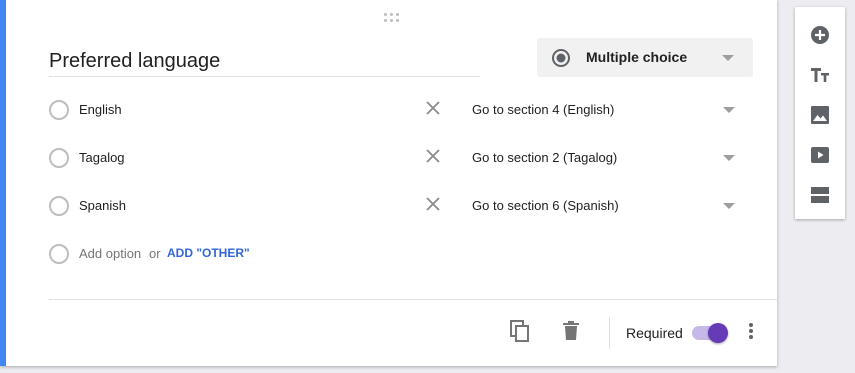 This screenshot has height=373, width=855. Describe the element at coordinates (820, 155) in the screenshot. I see `video-icon` at that location.